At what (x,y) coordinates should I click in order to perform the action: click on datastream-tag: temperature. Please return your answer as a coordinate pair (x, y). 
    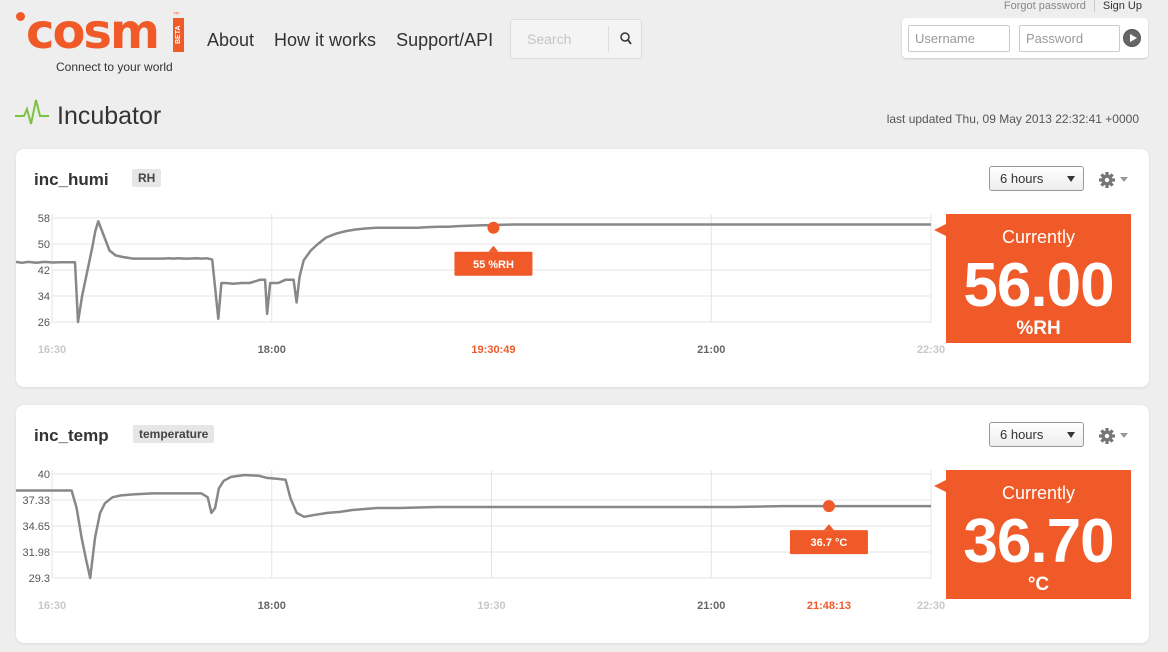
    Looking at the image, I should click on (174, 434).